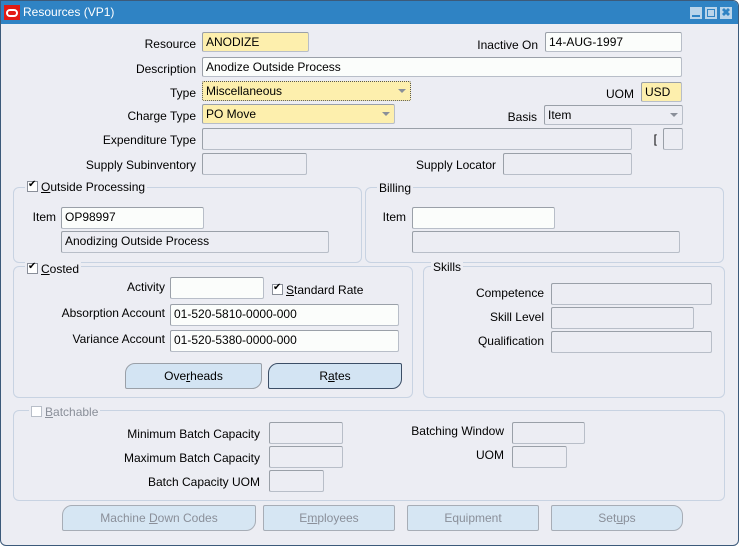 The height and width of the screenshot is (546, 739). Describe the element at coordinates (76, 412) in the screenshot. I see `batchable-title: atchable` at that location.